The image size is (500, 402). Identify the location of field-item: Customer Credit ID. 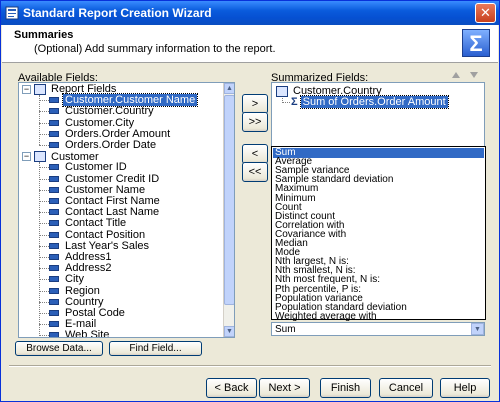
(105, 179).